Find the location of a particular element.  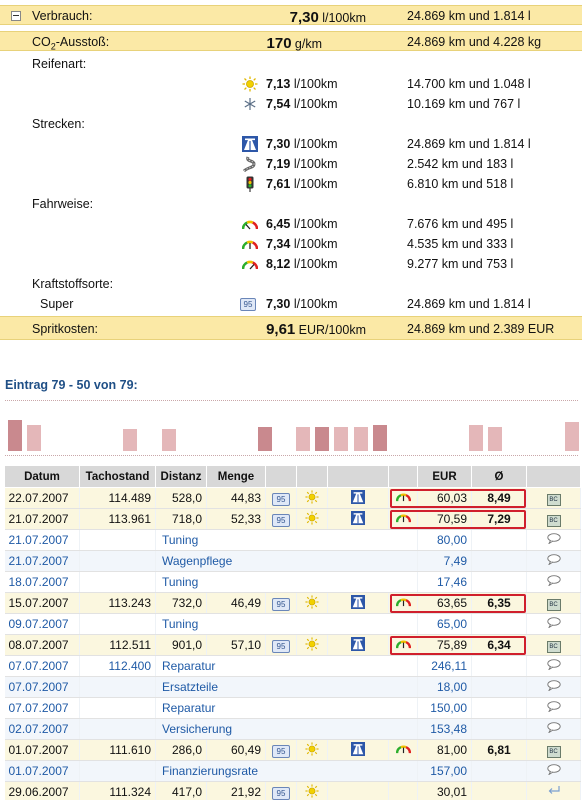

spritkosten-number: 9,61 is located at coordinates (281, 329).